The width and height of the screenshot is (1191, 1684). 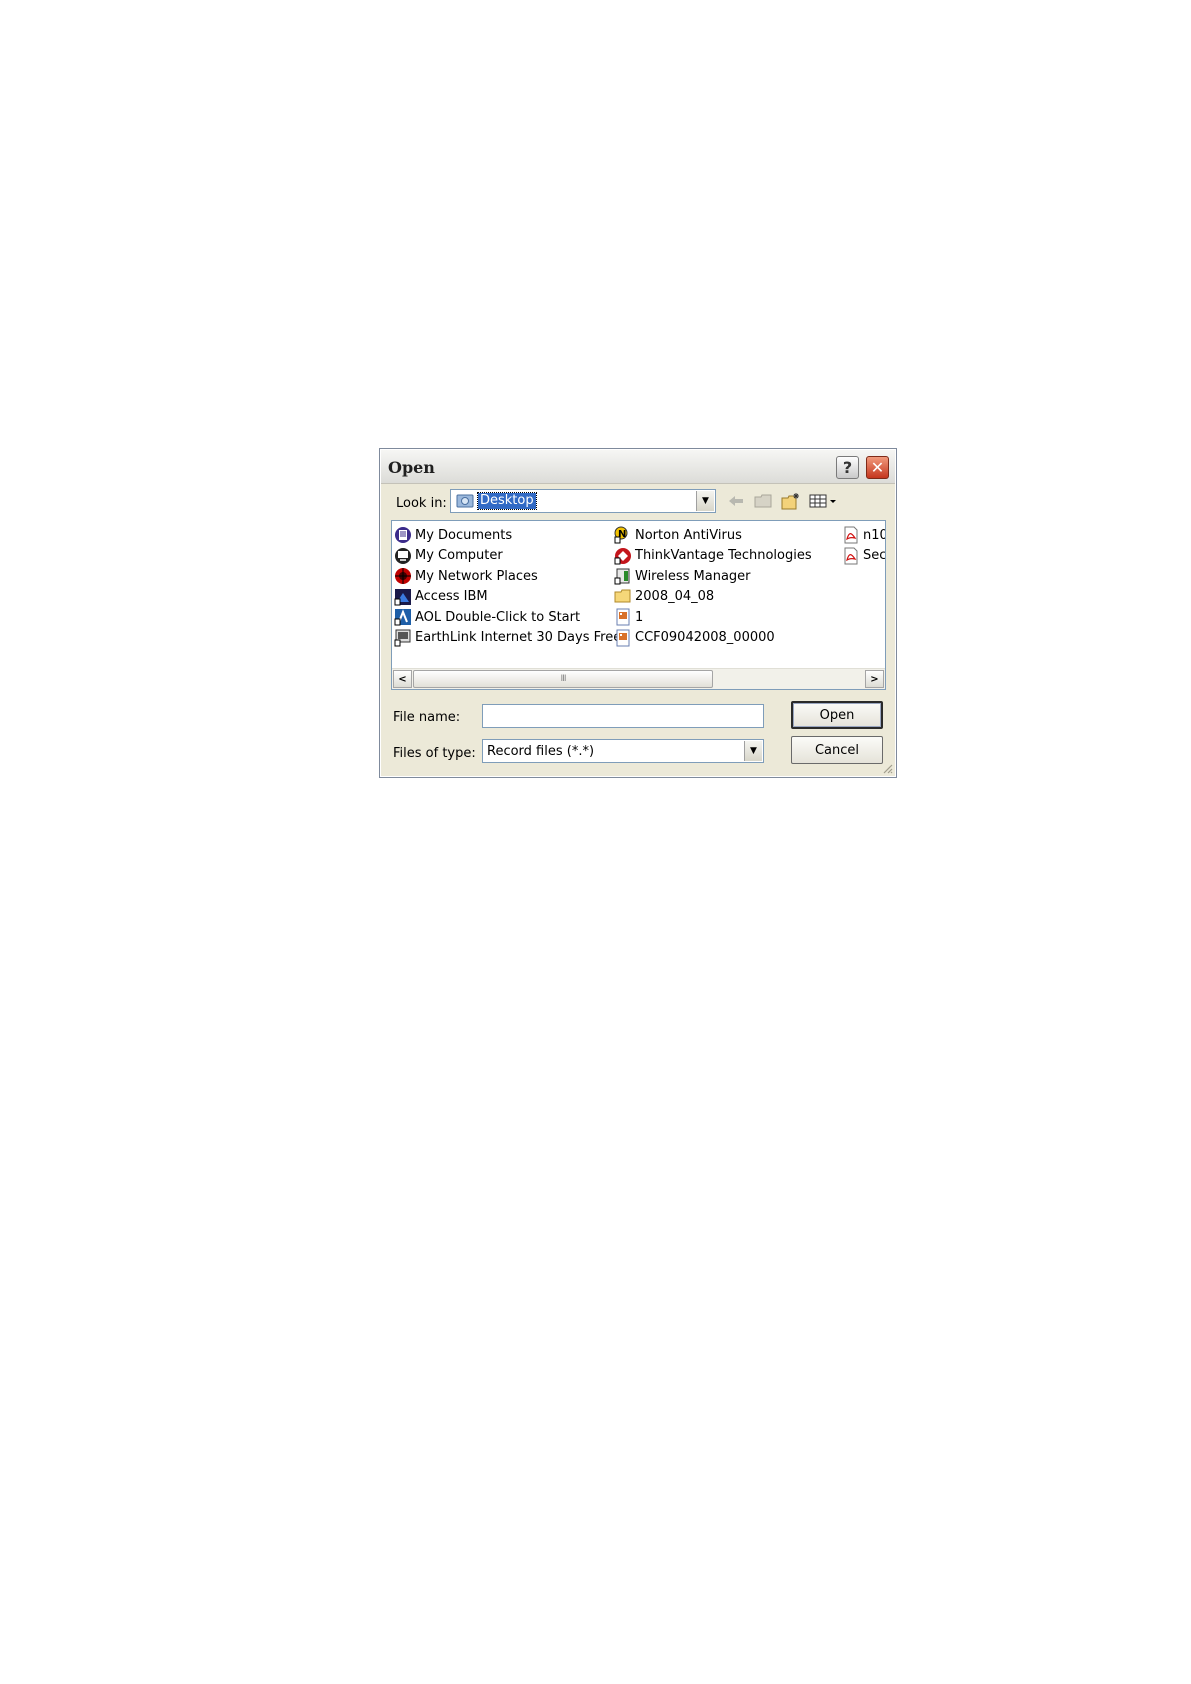 What do you see at coordinates (507, 501) in the screenshot?
I see `look-in-value: Desktop` at bounding box center [507, 501].